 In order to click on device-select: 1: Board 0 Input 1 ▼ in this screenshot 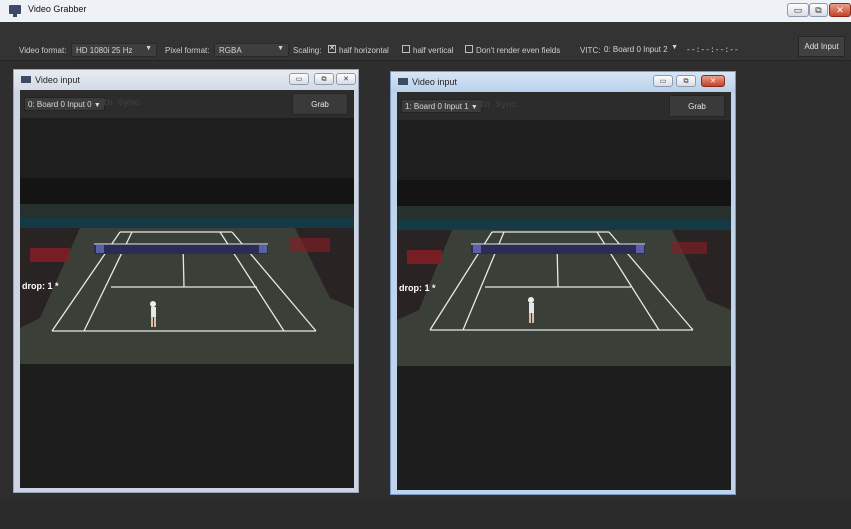, I will do `click(441, 106)`.